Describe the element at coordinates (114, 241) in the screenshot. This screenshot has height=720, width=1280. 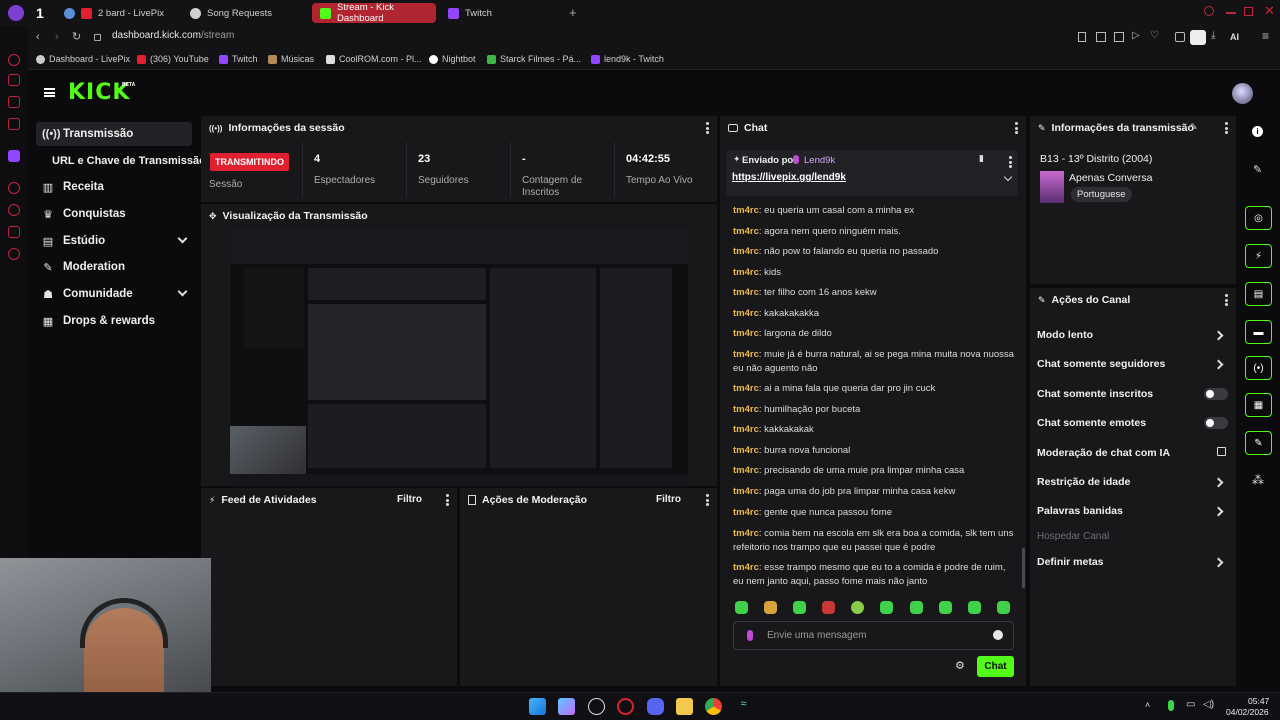
I see `nav-estudio: ▤ Estúdio` at that location.